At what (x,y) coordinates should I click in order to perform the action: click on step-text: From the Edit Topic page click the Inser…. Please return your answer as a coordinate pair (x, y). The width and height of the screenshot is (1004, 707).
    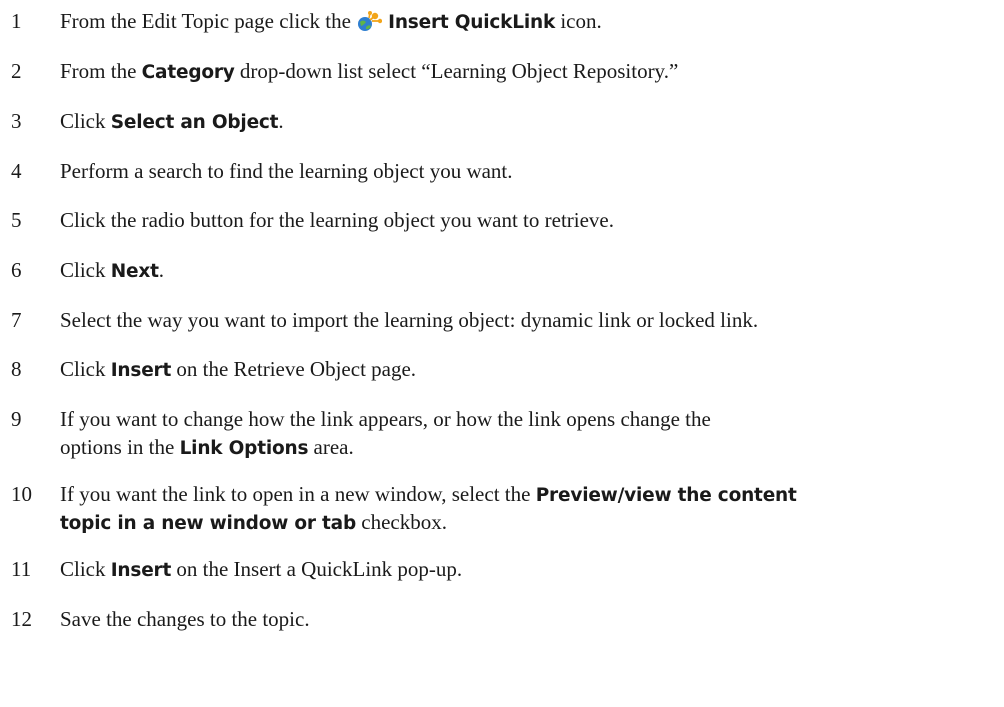
    Looking at the image, I should click on (331, 21).